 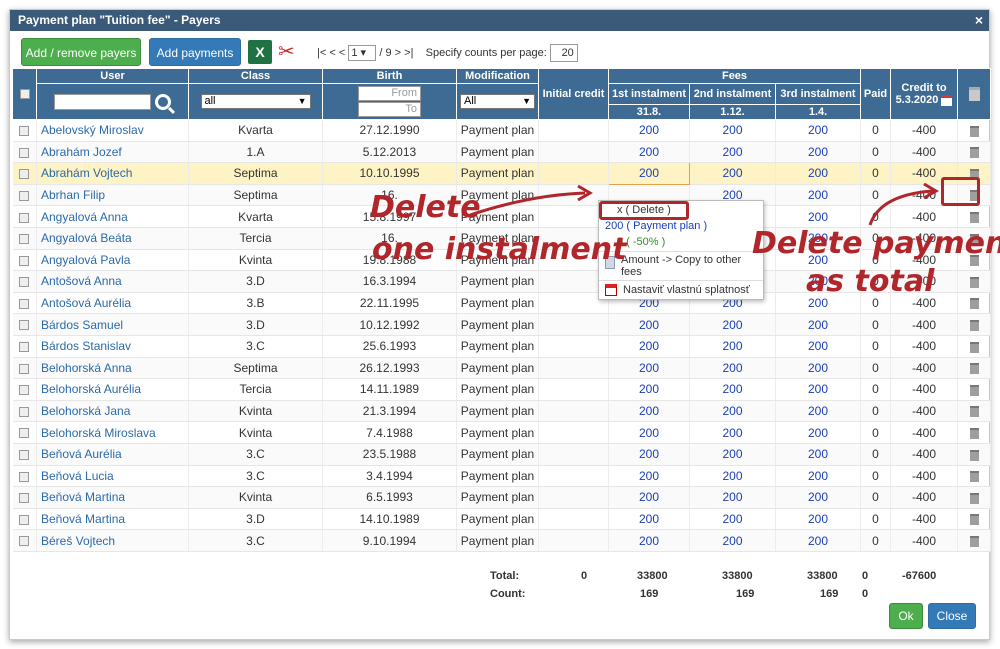 What do you see at coordinates (425, 207) in the screenshot?
I see `annotation-delete: Delete` at bounding box center [425, 207].